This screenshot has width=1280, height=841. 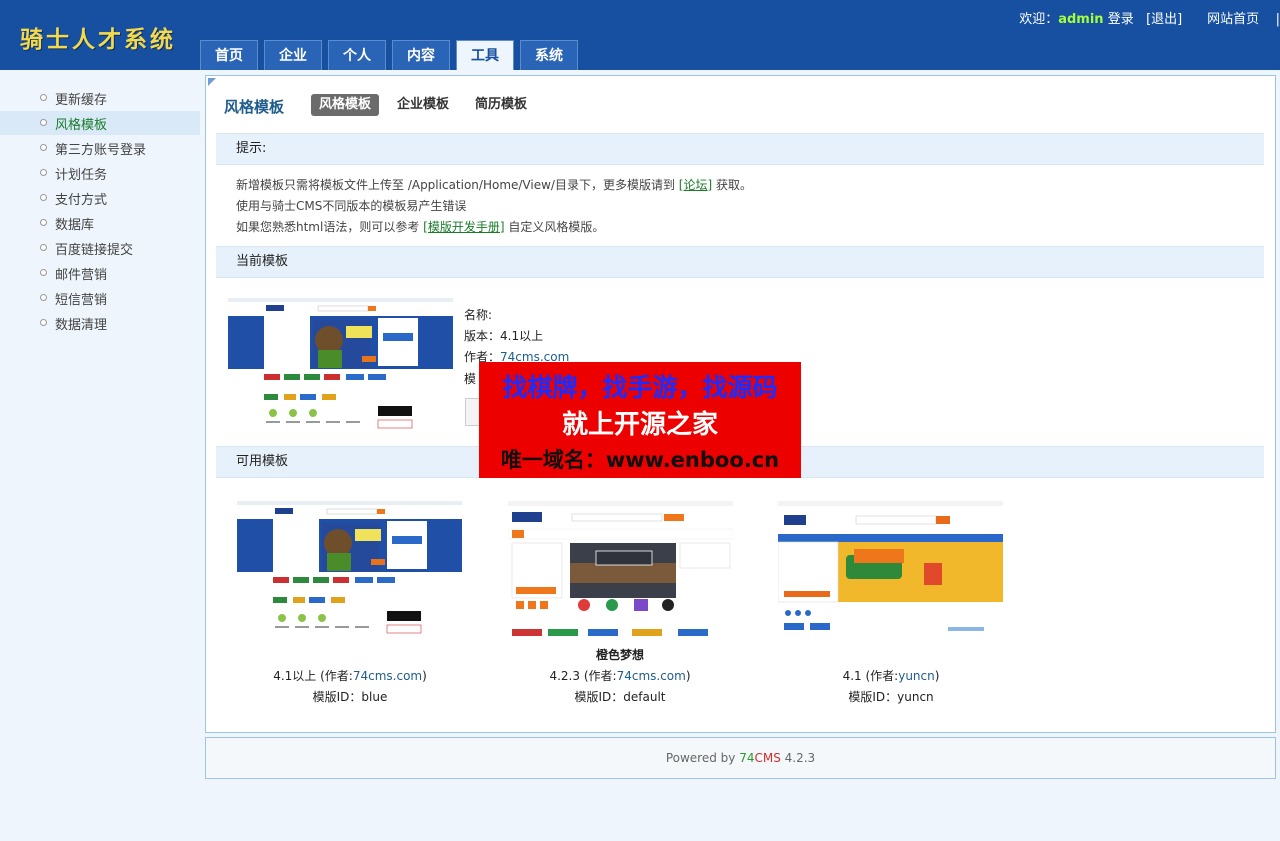 I want to click on welcome-text: 欢迎：, so click(x=1039, y=19).